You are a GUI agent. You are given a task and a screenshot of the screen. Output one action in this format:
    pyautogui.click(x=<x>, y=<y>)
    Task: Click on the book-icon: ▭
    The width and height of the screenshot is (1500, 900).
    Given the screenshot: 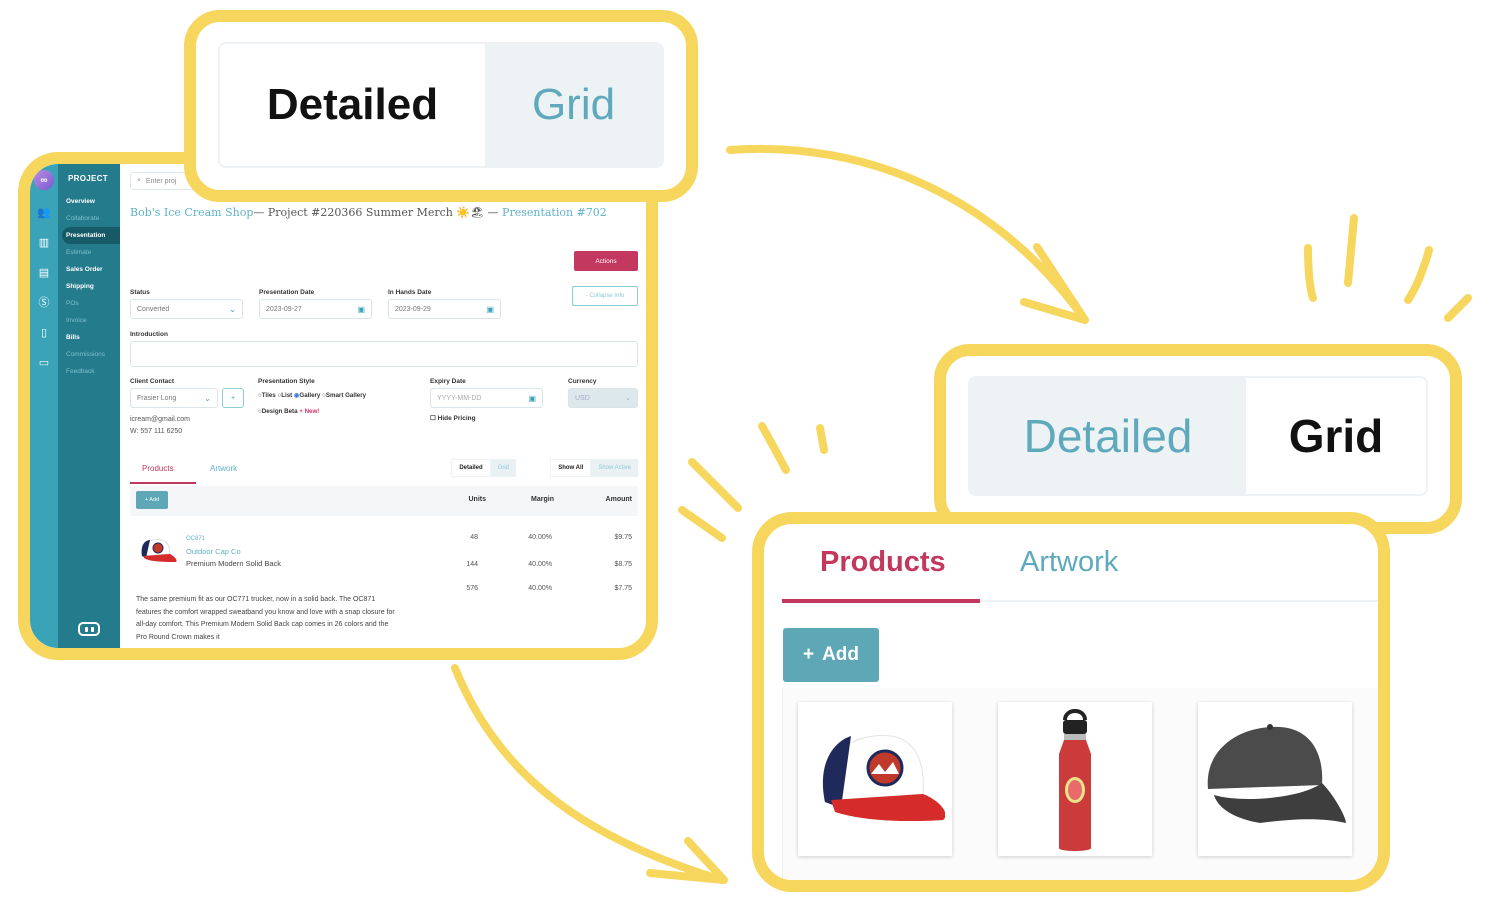 What is the action you would take?
    pyautogui.click(x=44, y=363)
    